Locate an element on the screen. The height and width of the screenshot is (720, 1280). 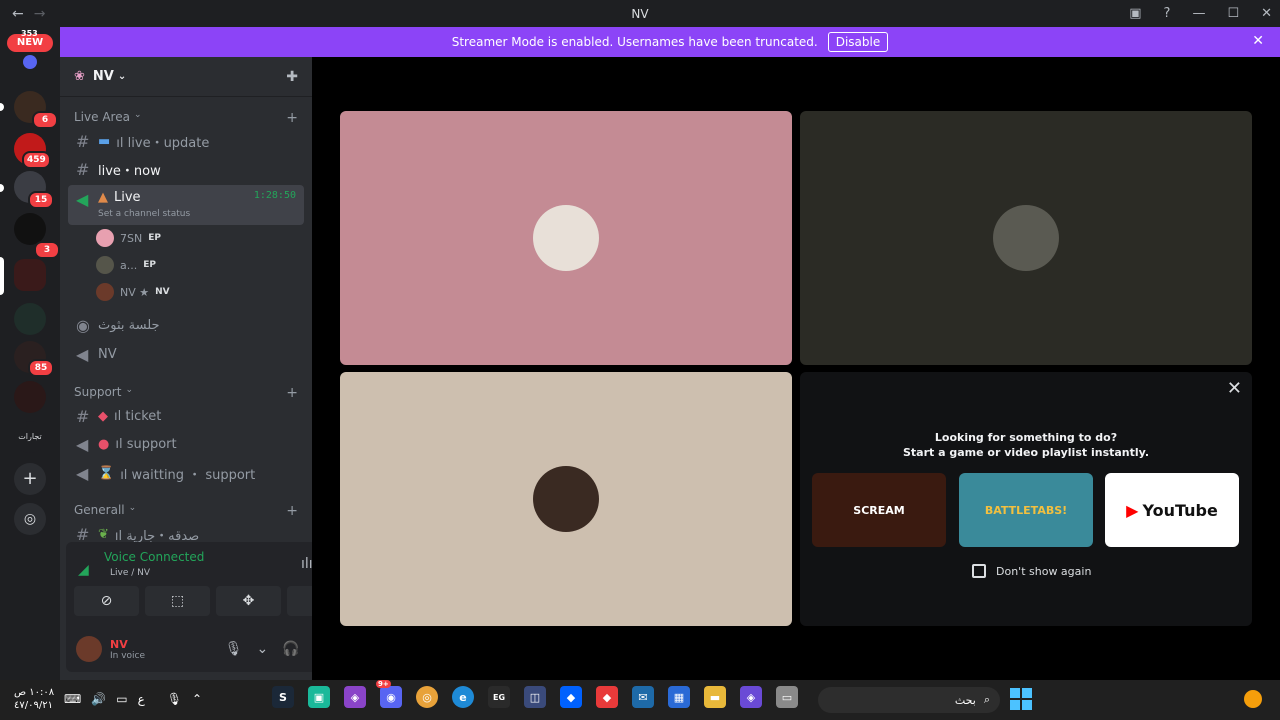
server-badge: 15 is located at coordinates (41, 200).